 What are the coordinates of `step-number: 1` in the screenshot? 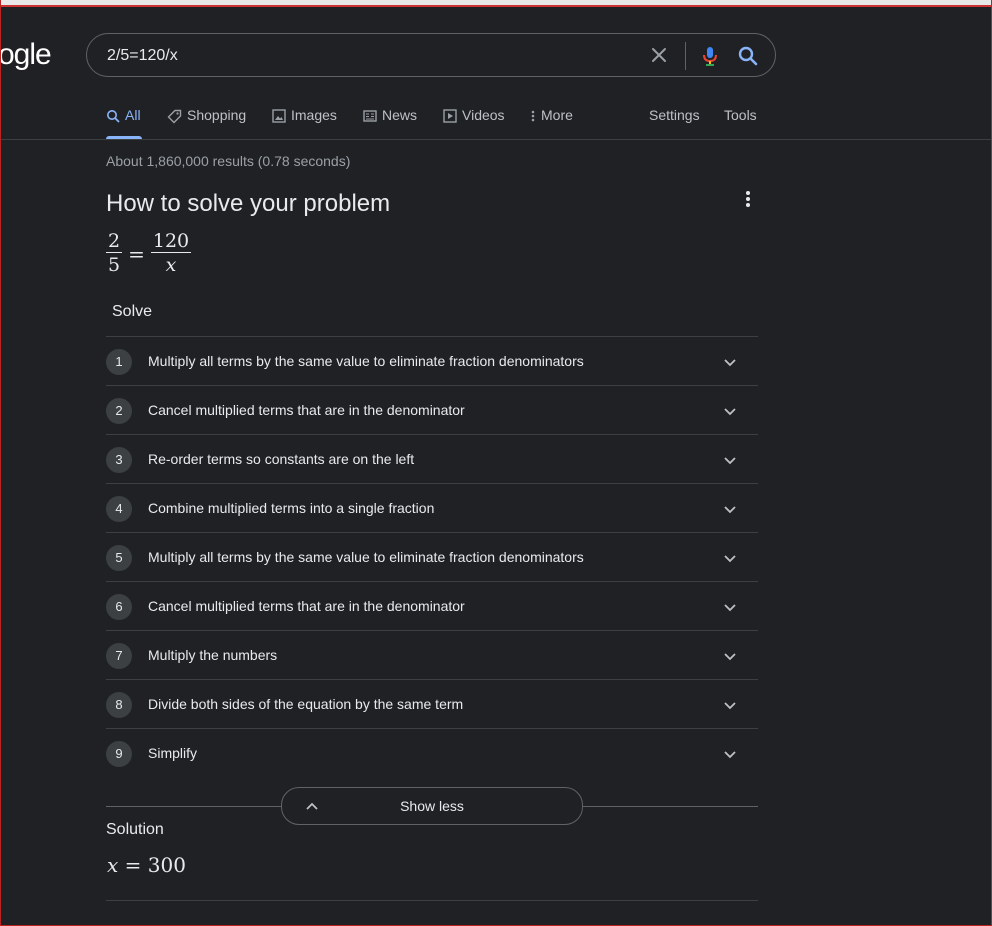 It's located at (119, 362).